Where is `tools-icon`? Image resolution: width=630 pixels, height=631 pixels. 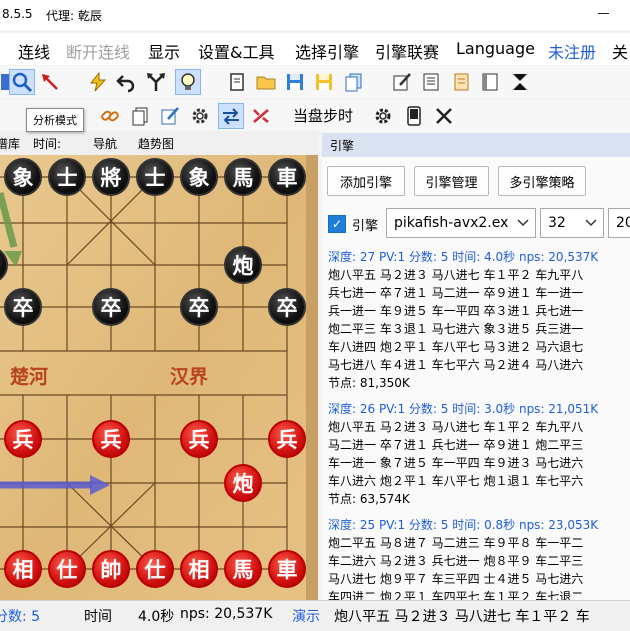 tools-icon is located at coordinates (444, 116).